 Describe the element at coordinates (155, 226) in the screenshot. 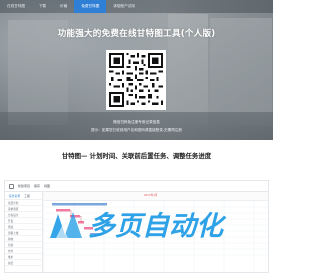

I see `watermark-text: 多页自动化` at that location.